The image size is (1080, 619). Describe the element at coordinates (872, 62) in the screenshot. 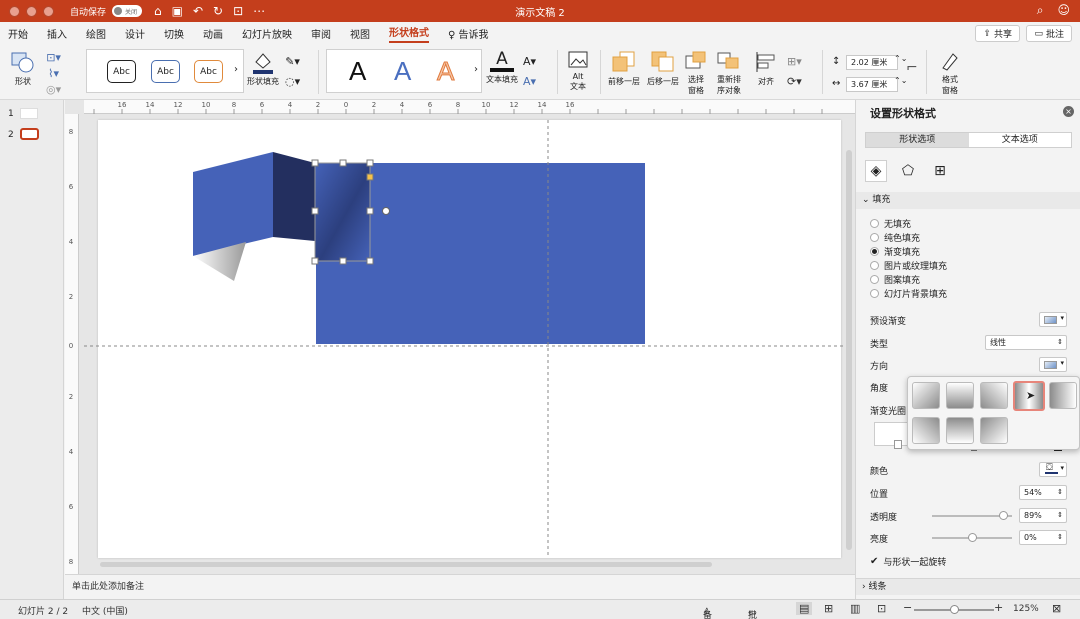

I see `shape-height-input: 2.02 厘米` at that location.